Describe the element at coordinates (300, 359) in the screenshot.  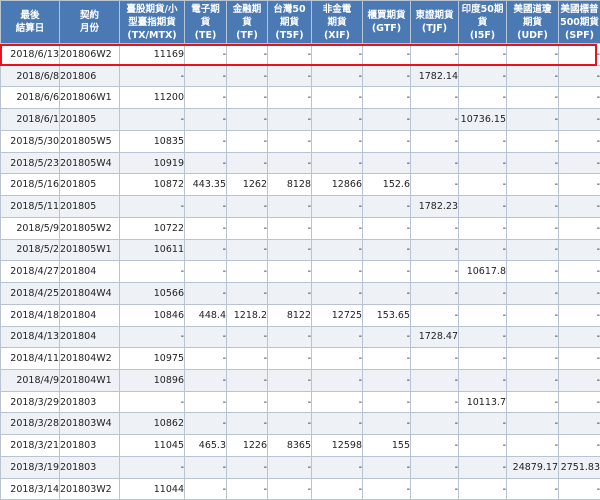
I see `table-row: 2018/4/11201804W210975---------` at that location.